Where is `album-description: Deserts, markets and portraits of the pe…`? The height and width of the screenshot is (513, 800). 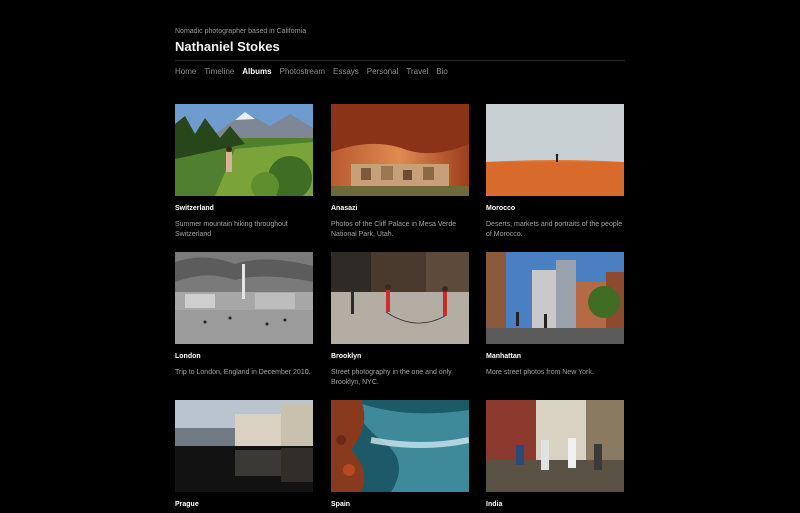
album-description: Deserts, markets and portraits of the pe… is located at coordinates (554, 229).